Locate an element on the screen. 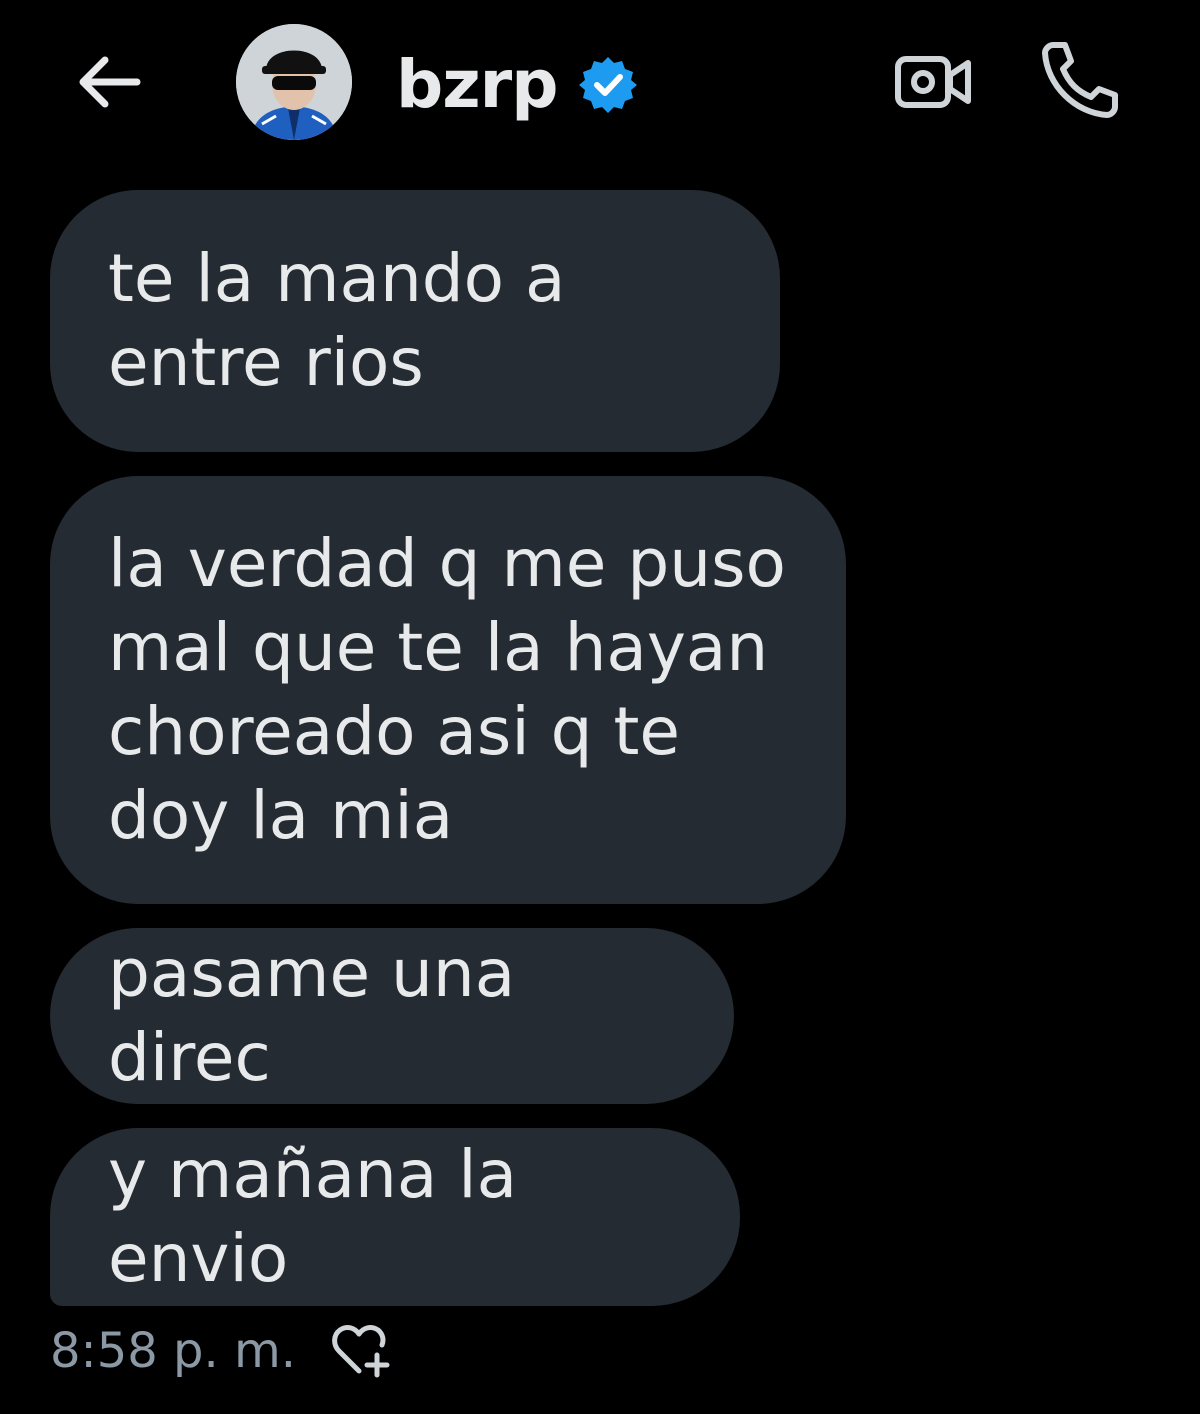 The image size is (1200, 1414). video-camera-icon is located at coordinates (933, 82).